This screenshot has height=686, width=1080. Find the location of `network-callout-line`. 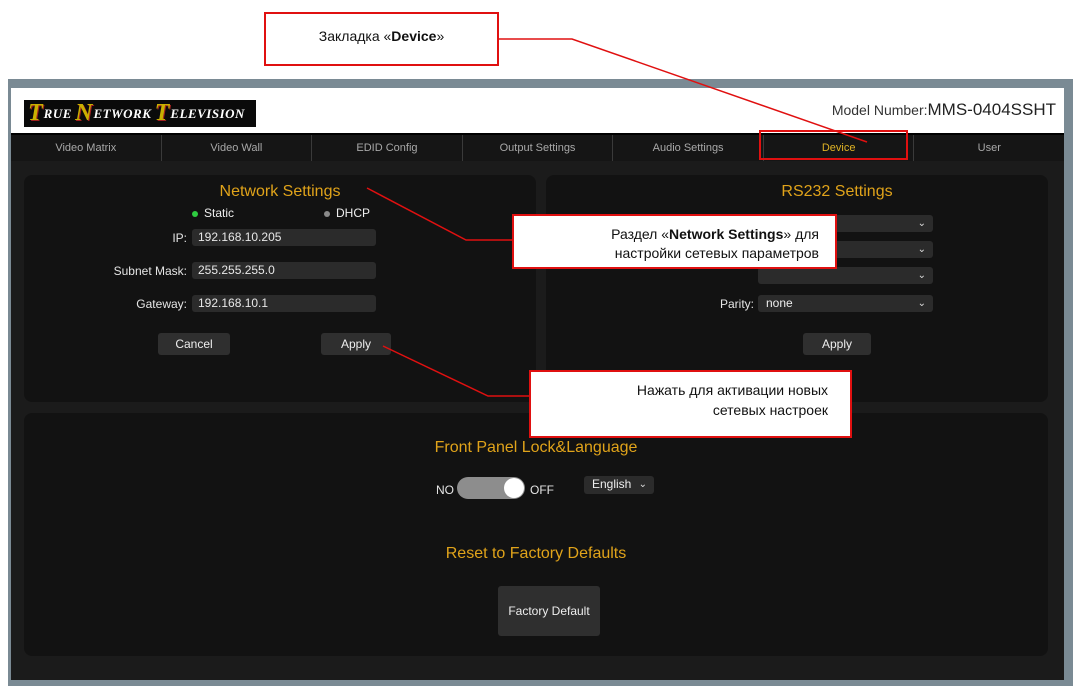

network-callout-line is located at coordinates (439, 214).